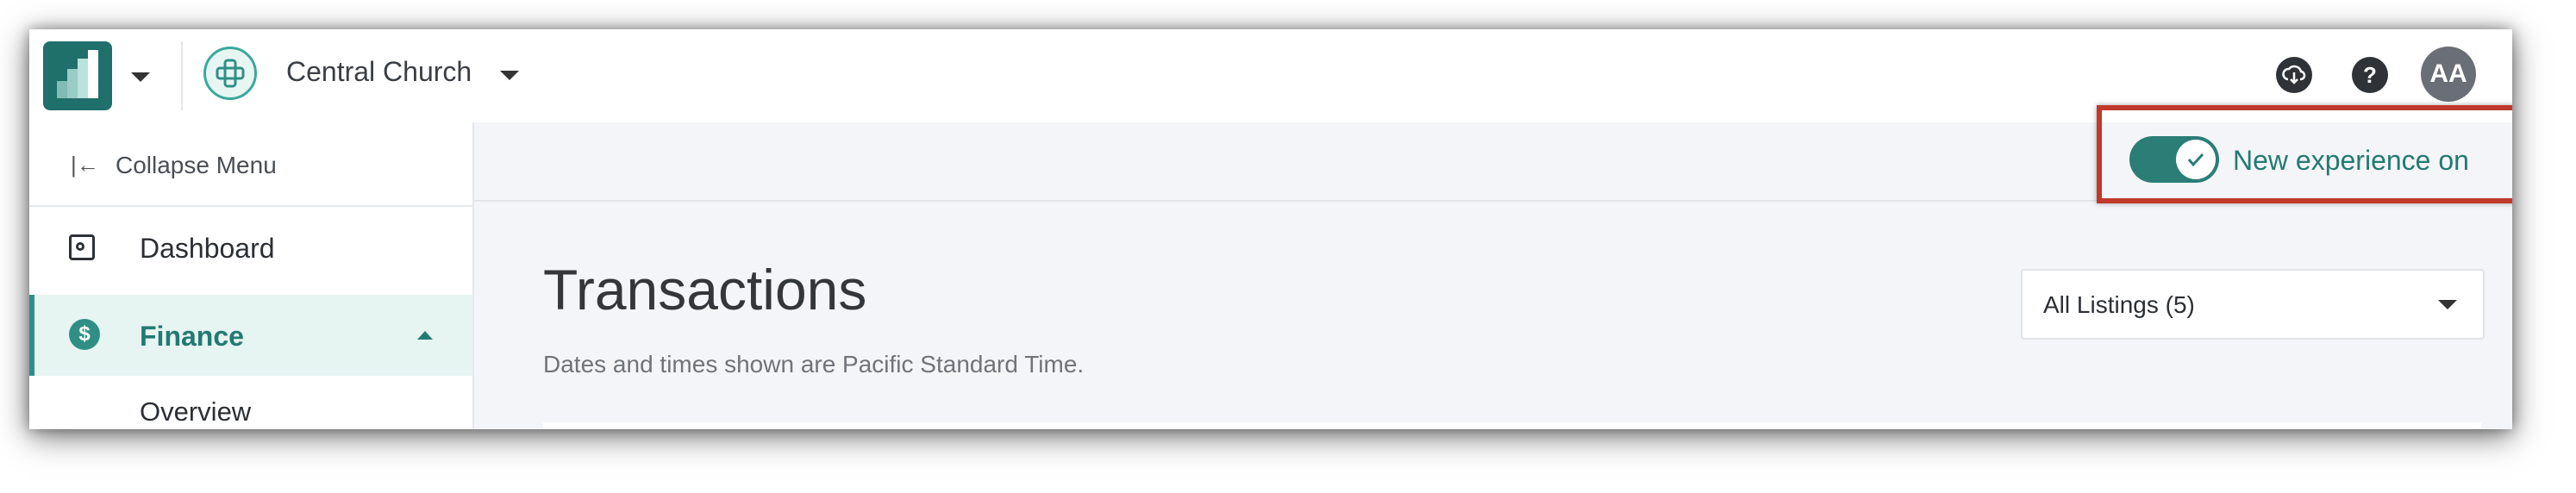  I want to click on avatar: AA, so click(2448, 74).